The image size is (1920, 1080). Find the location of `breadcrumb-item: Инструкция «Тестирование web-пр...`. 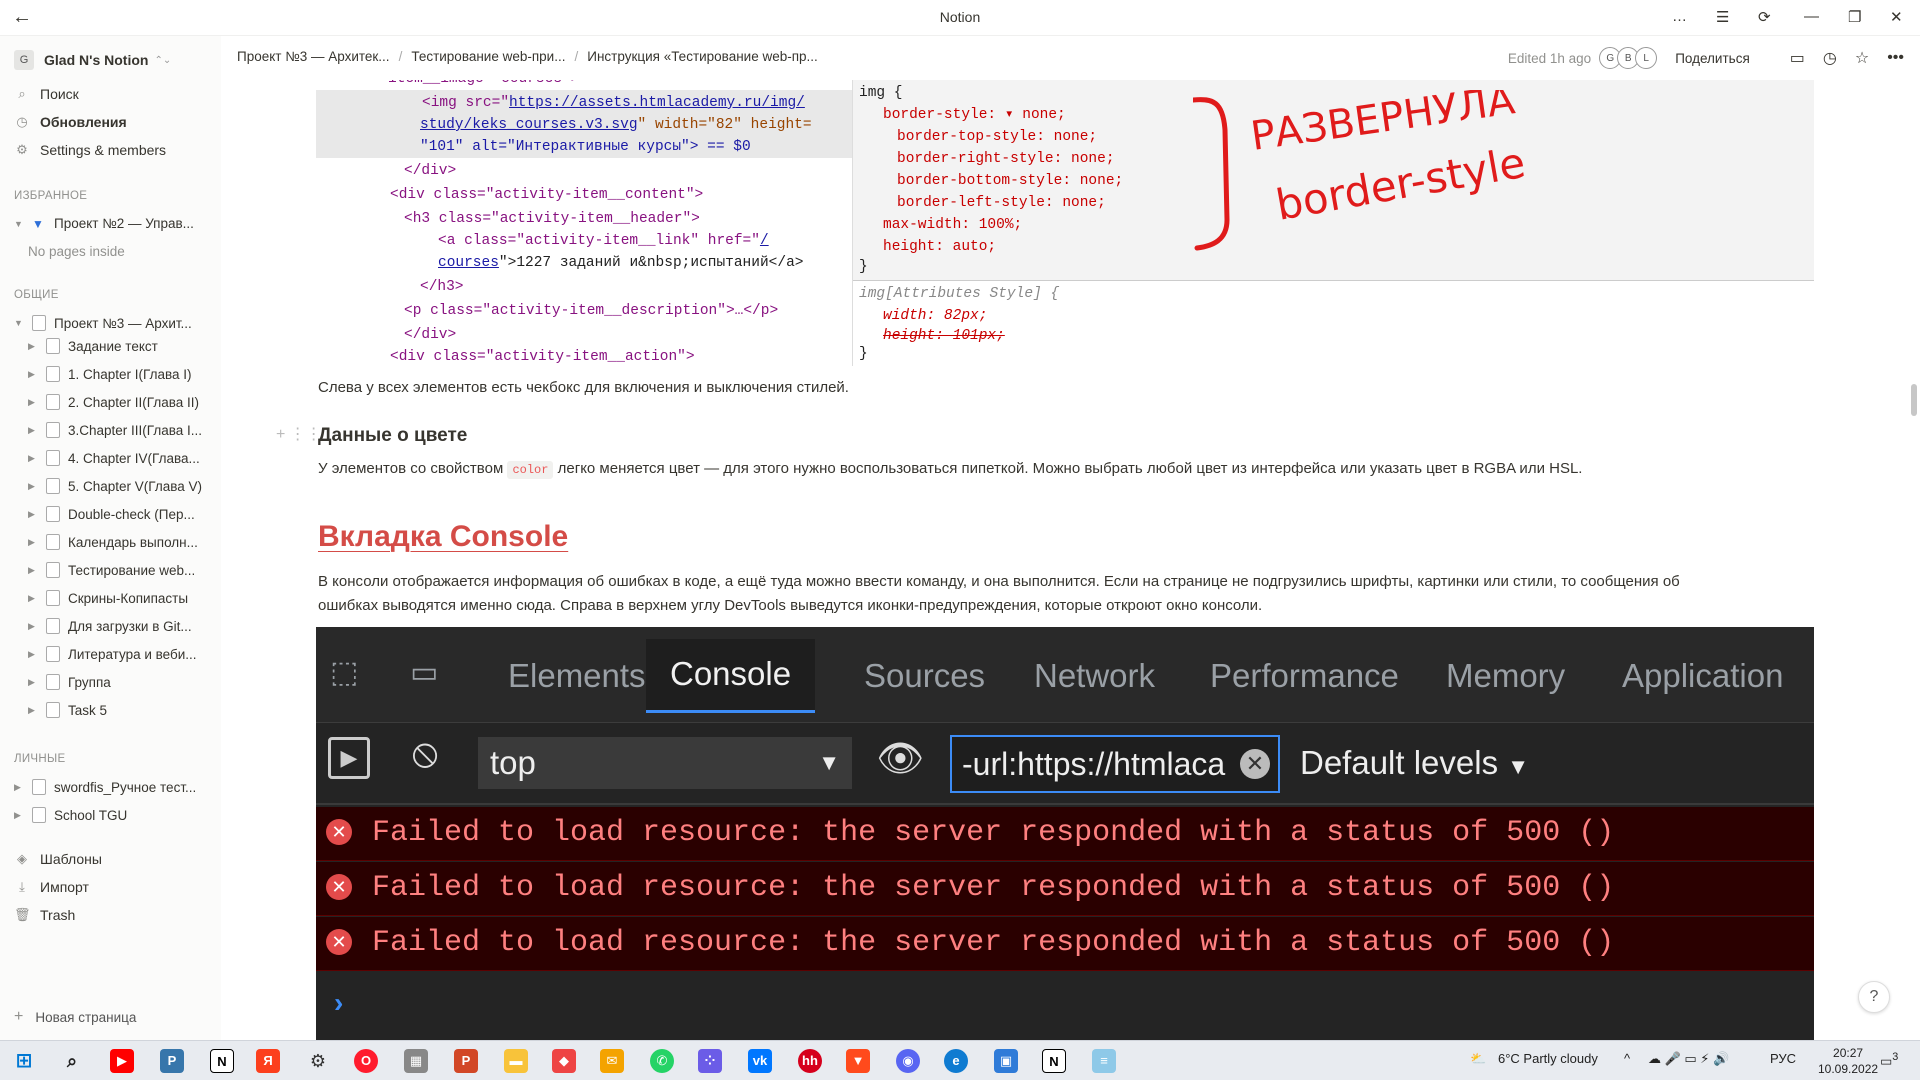

breadcrumb-item: Инструкция «Тестирование web-пр... is located at coordinates (702, 56).